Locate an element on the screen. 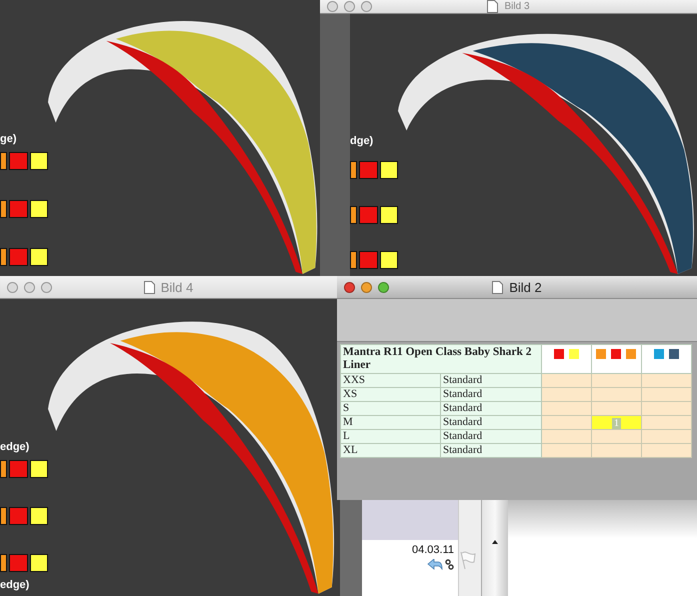 This screenshot has height=596, width=697. table-cell: M is located at coordinates (390, 423).